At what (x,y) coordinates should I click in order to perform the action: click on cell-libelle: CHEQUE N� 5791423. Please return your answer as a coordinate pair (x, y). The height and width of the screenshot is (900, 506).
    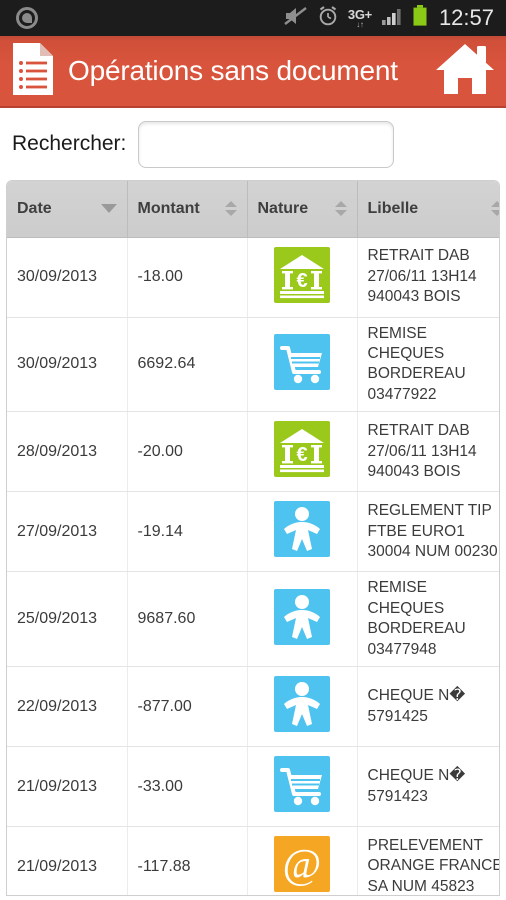
    Looking at the image, I should click on (428, 787).